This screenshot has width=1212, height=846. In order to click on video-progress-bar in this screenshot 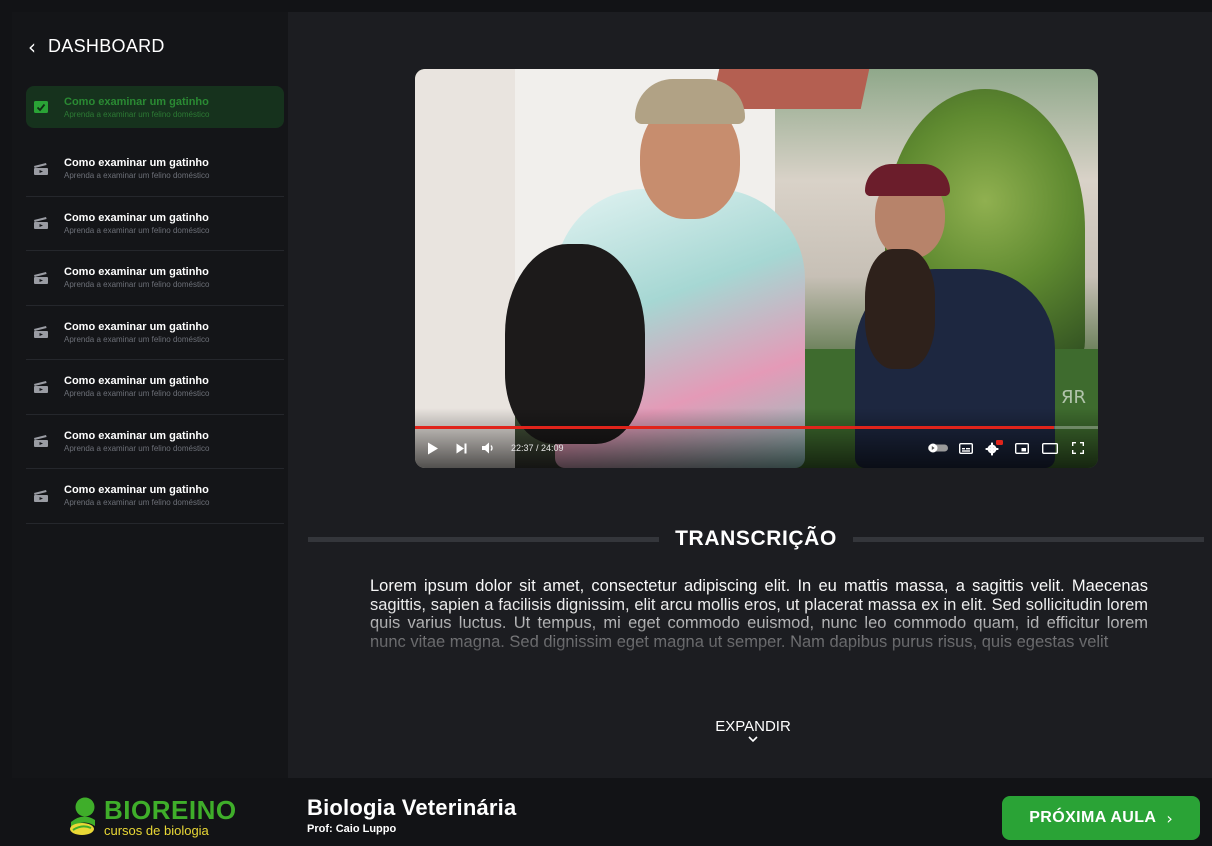, I will do `click(756, 427)`.